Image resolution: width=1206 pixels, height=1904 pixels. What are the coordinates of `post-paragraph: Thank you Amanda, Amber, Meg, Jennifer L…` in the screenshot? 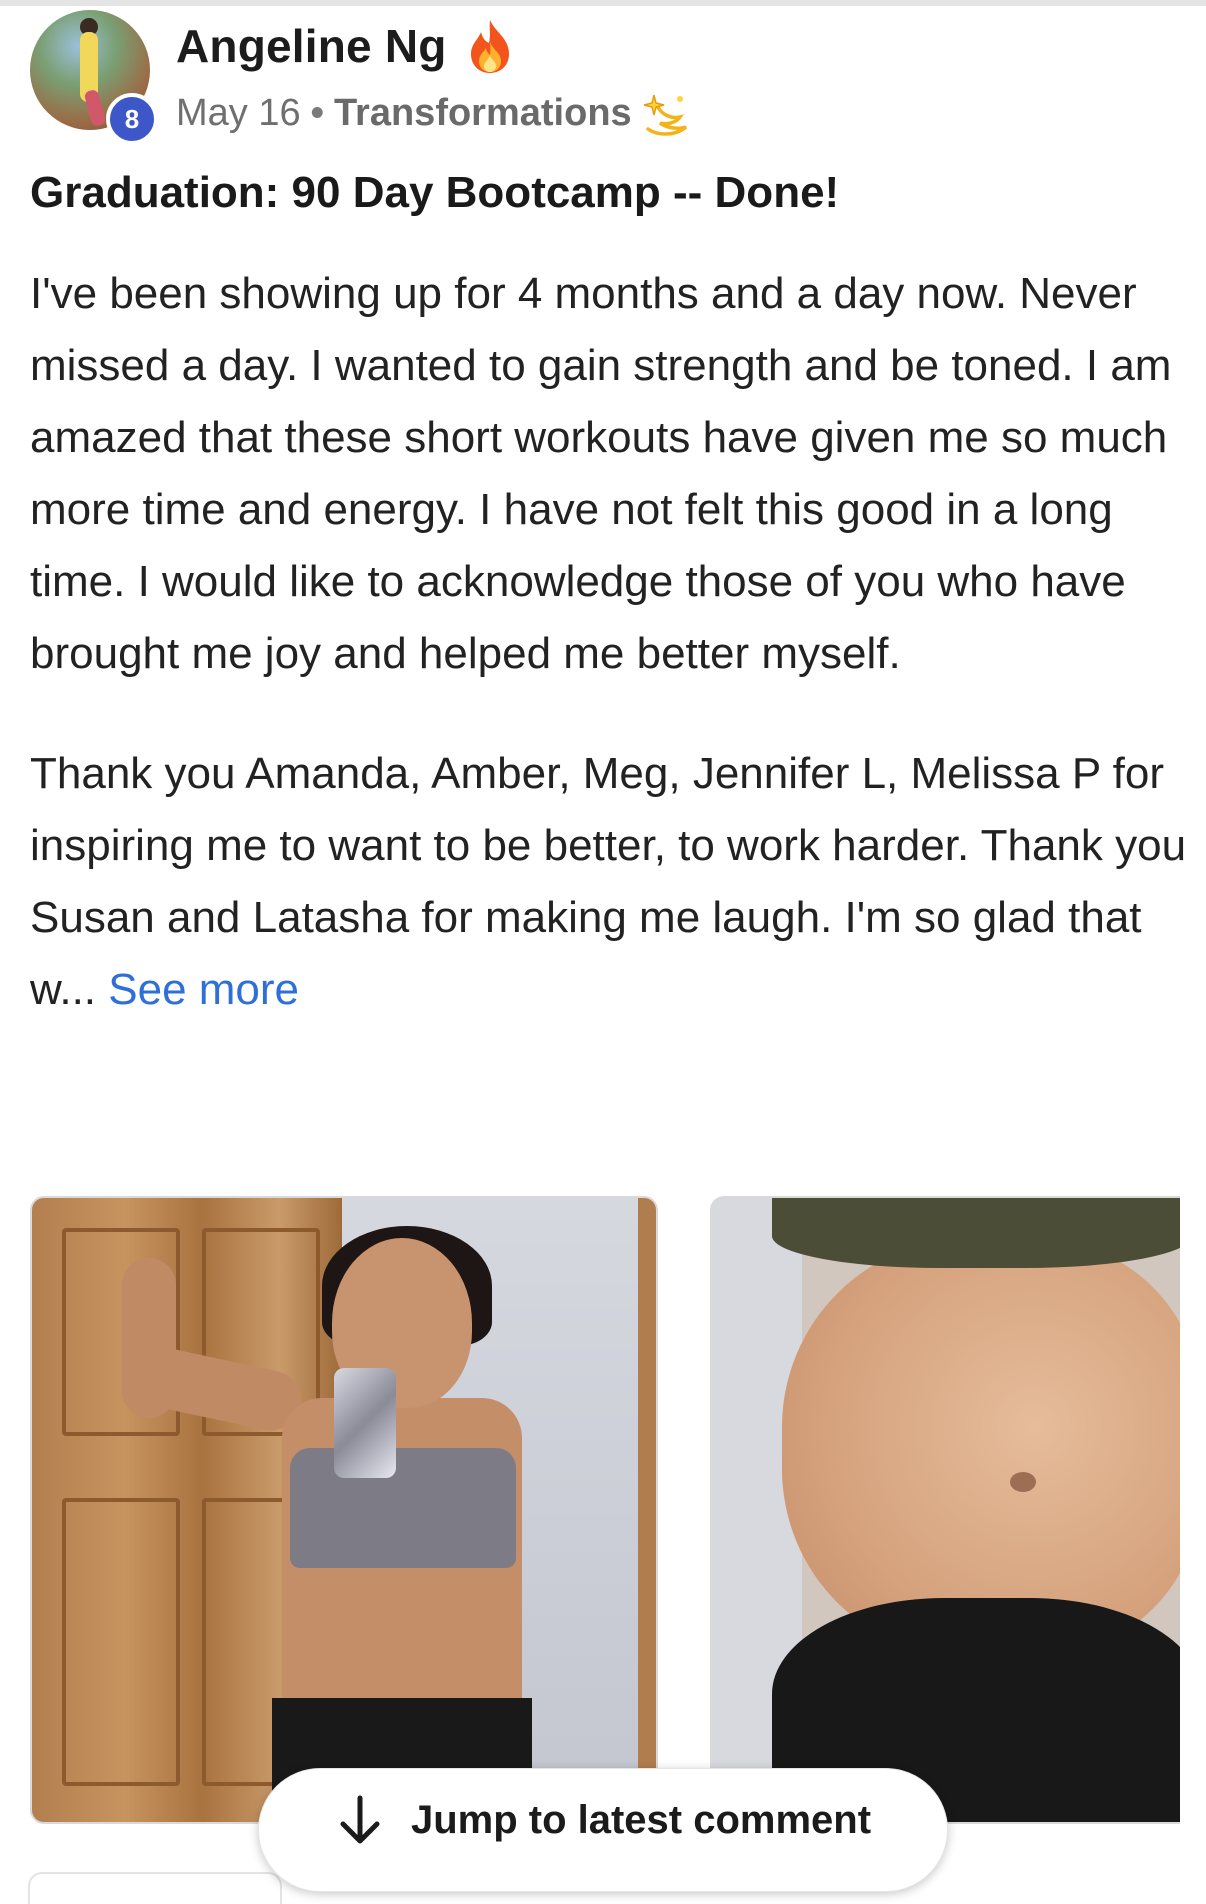 It's located at (610, 882).